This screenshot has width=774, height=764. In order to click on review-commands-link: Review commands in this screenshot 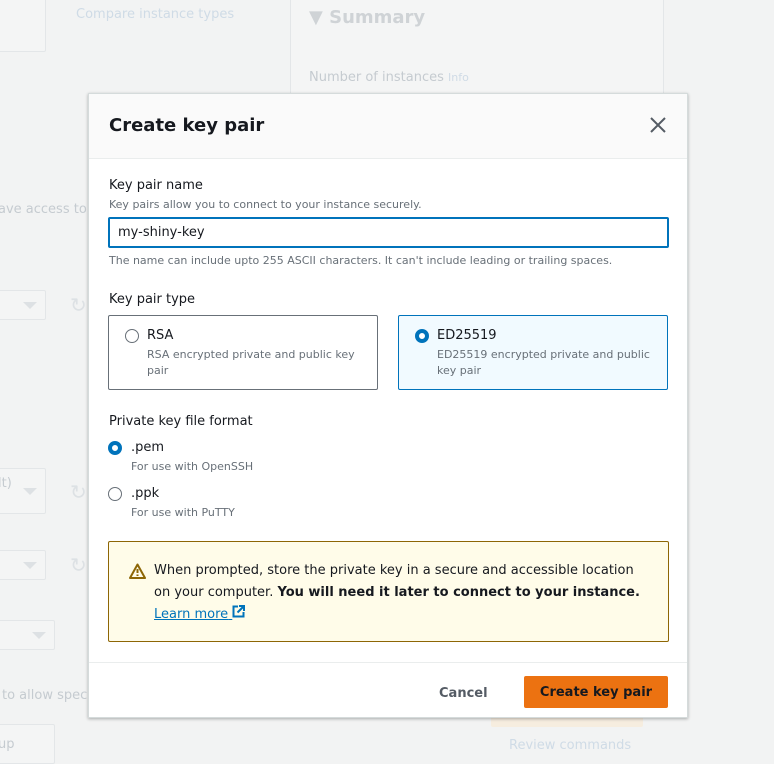, I will do `click(570, 745)`.